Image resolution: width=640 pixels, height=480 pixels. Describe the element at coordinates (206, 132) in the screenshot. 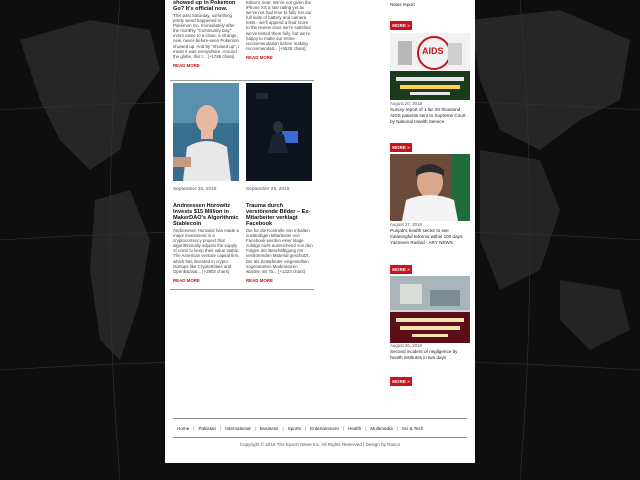

I see `man-portrait-photo` at that location.